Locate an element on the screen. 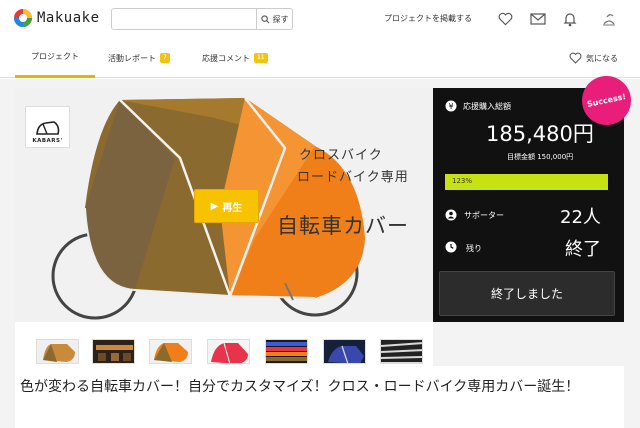 The width and height of the screenshot is (640, 428). search-icon is located at coordinates (264, 18).